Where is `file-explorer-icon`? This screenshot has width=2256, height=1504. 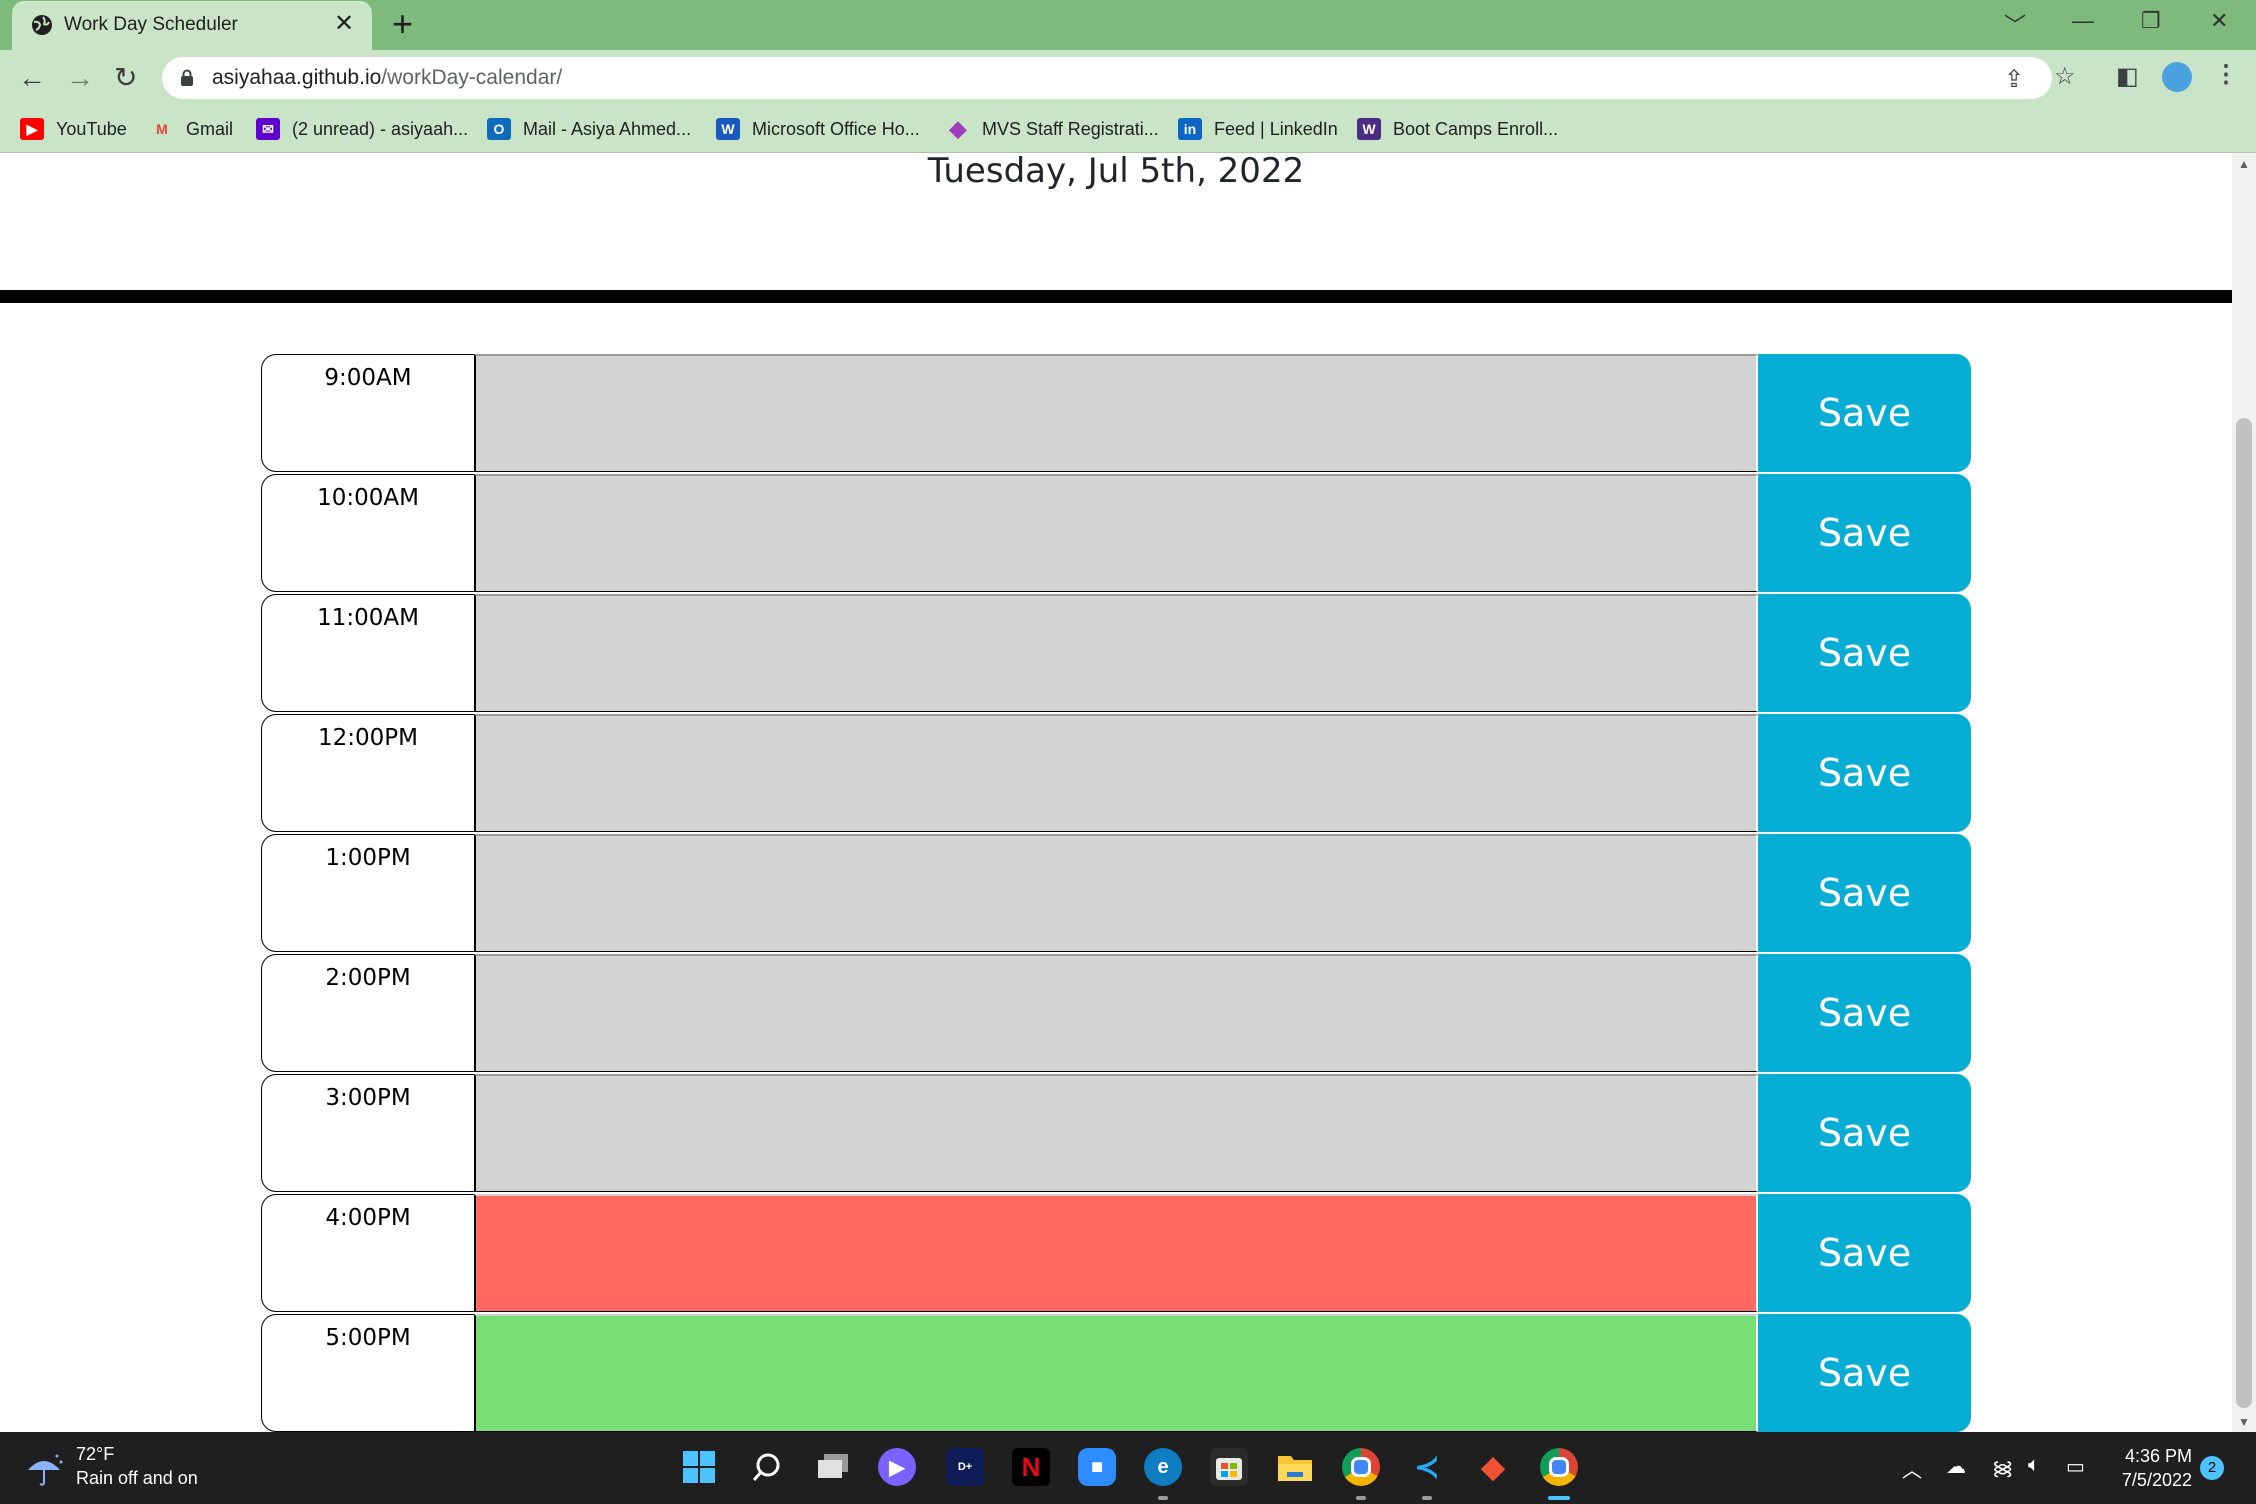
file-explorer-icon is located at coordinates (1295, 1467).